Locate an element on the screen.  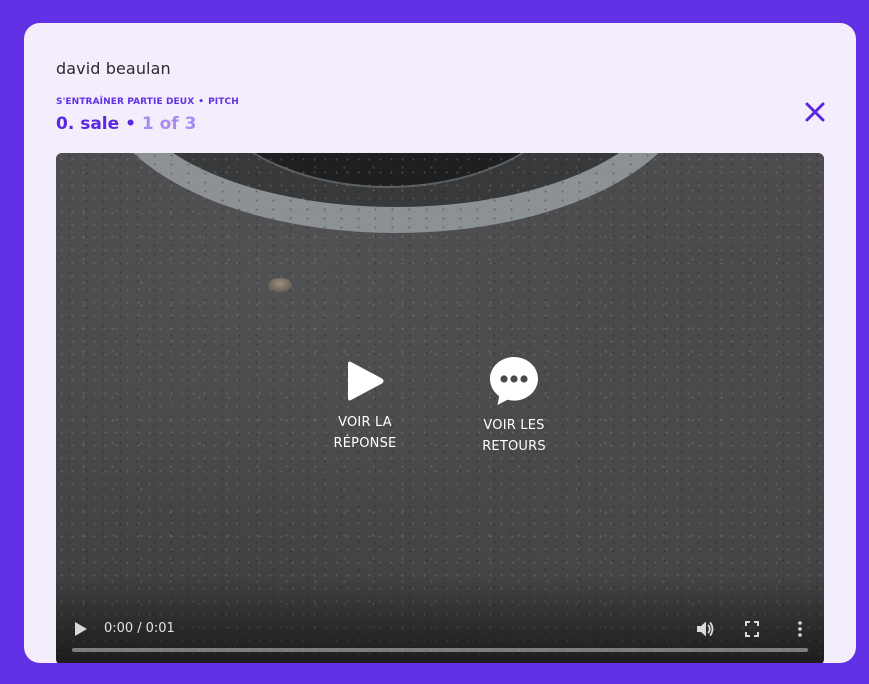
chat-bubble-icon is located at coordinates (514, 381).